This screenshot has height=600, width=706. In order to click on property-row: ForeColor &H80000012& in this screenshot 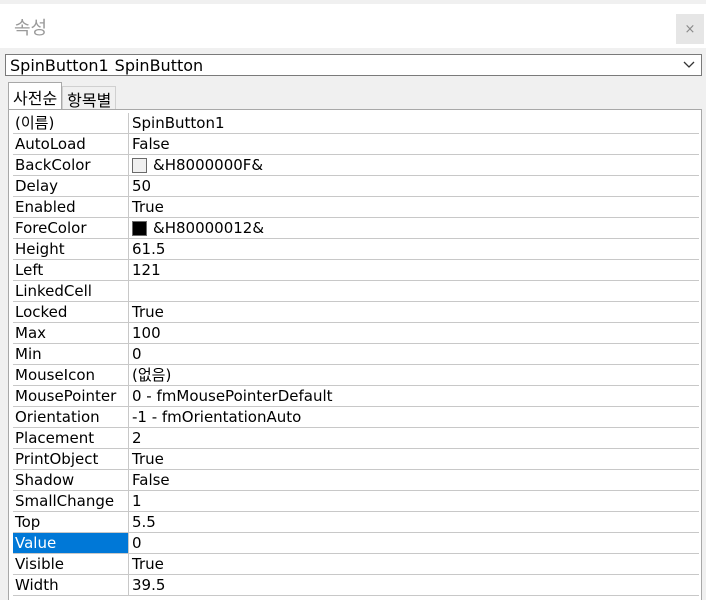, I will do `click(356, 228)`.